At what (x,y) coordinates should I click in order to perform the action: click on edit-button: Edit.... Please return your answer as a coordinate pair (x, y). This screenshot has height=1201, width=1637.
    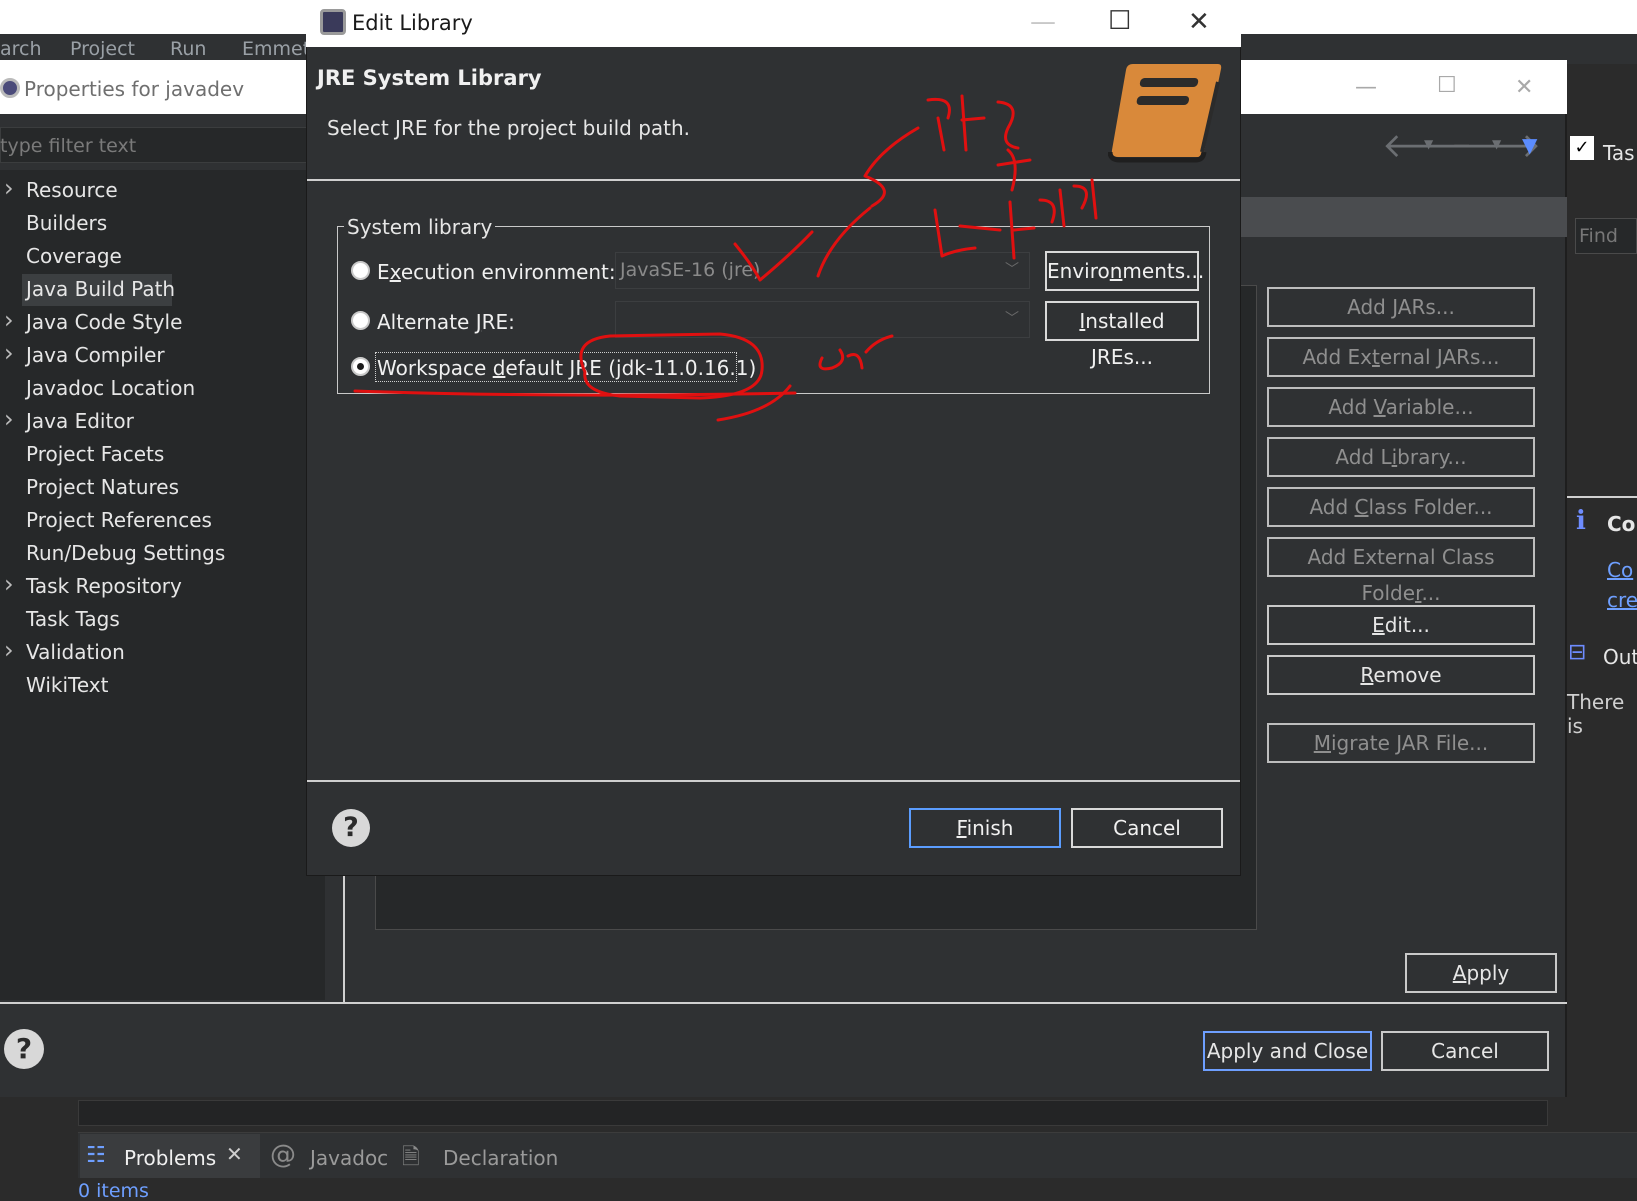
    Looking at the image, I should click on (1401, 625).